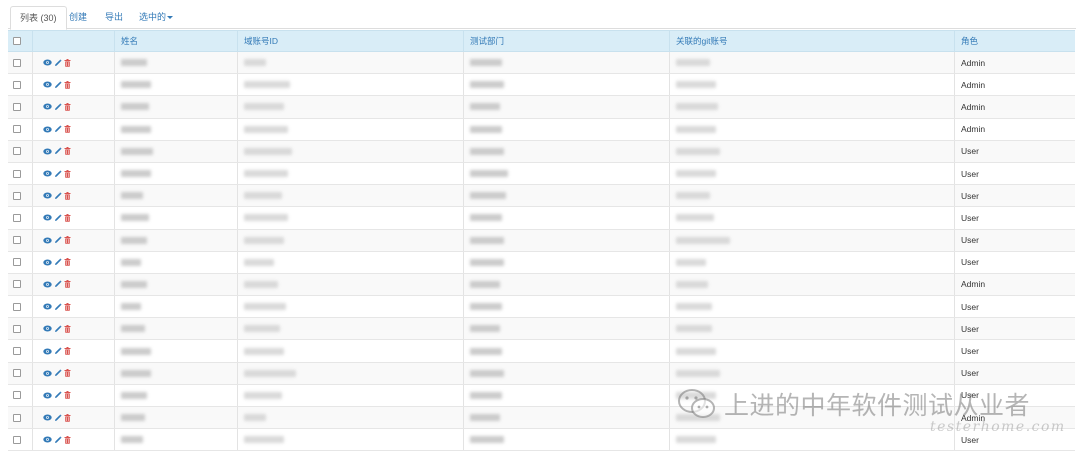 This screenshot has width=1080, height=451. Describe the element at coordinates (566, 41) in the screenshot. I see `column-header-department: 测试部门` at that location.